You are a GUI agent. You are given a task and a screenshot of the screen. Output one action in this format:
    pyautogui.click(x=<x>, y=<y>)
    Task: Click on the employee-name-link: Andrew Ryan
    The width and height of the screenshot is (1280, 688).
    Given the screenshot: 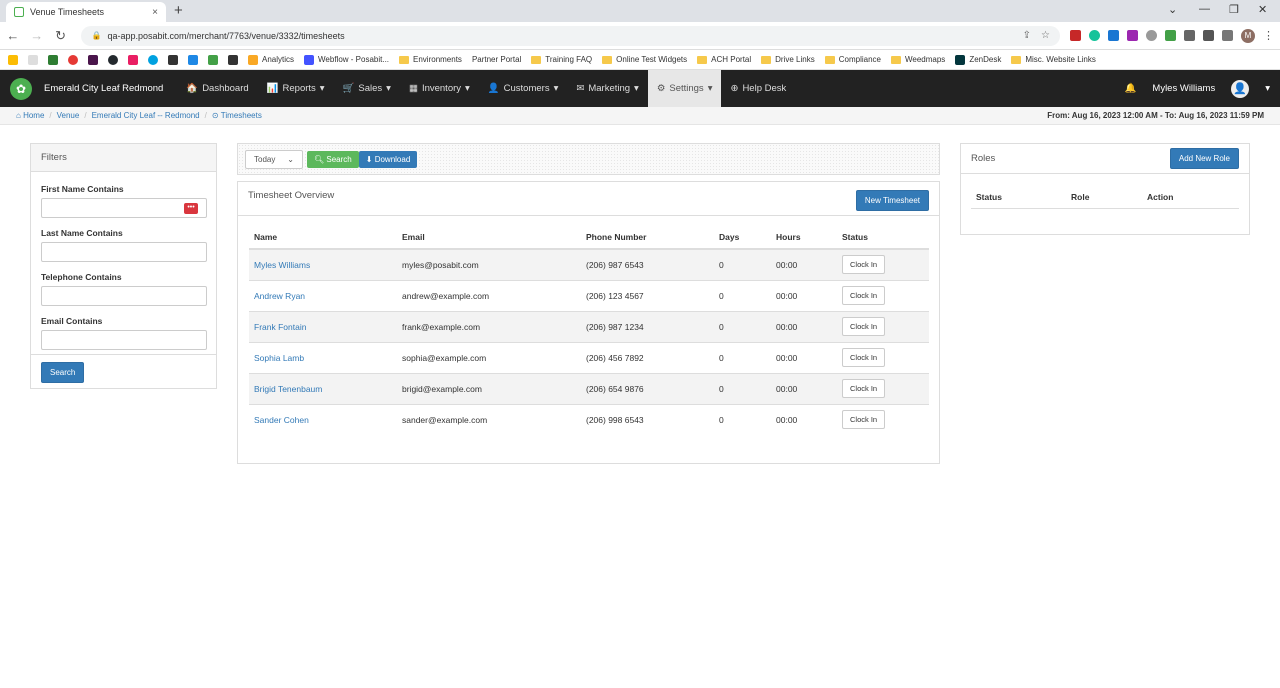 What is the action you would take?
    pyautogui.click(x=323, y=295)
    